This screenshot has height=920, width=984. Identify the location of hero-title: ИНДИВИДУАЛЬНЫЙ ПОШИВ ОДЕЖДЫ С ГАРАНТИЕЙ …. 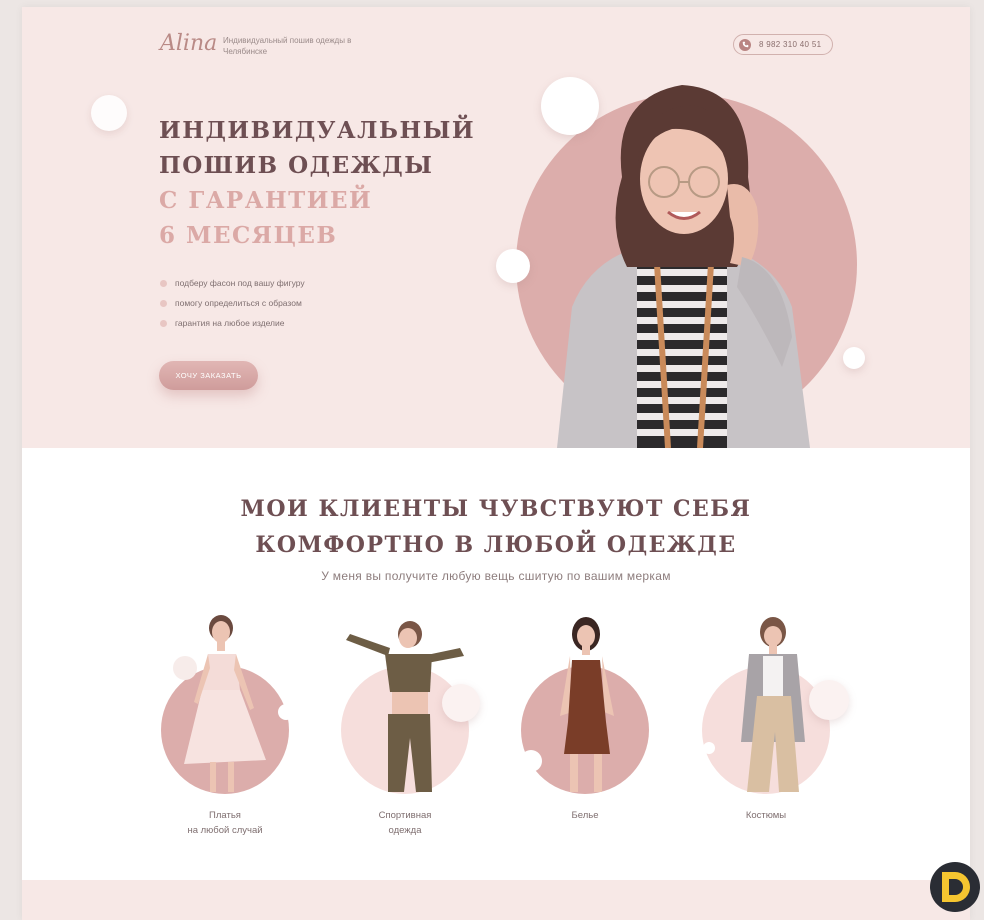
(317, 183).